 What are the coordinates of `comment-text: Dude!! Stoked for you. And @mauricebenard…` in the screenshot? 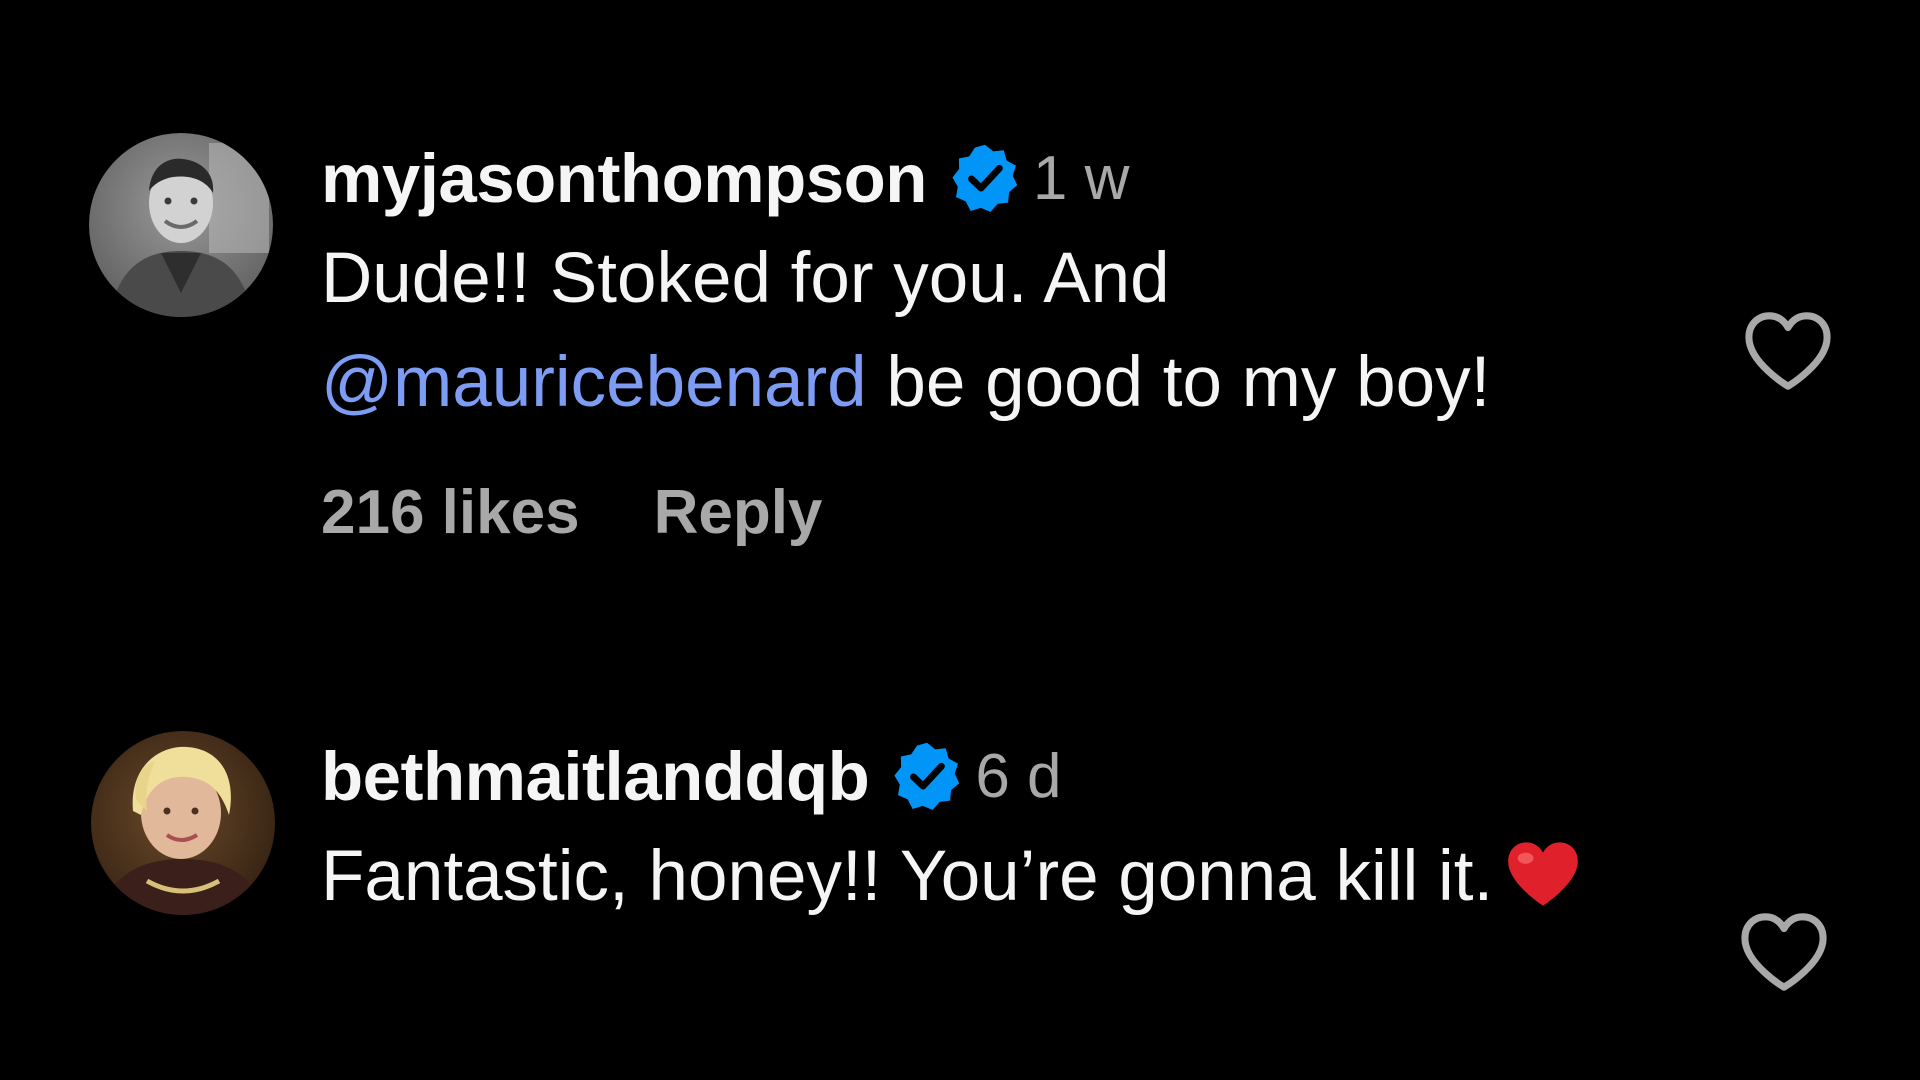 It's located at (1021, 331).